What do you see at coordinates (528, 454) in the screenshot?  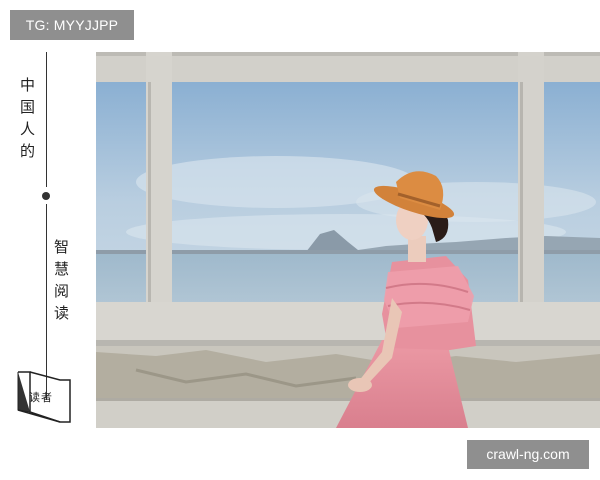 I see `watermark-bottom: crawl-ng.com` at bounding box center [528, 454].